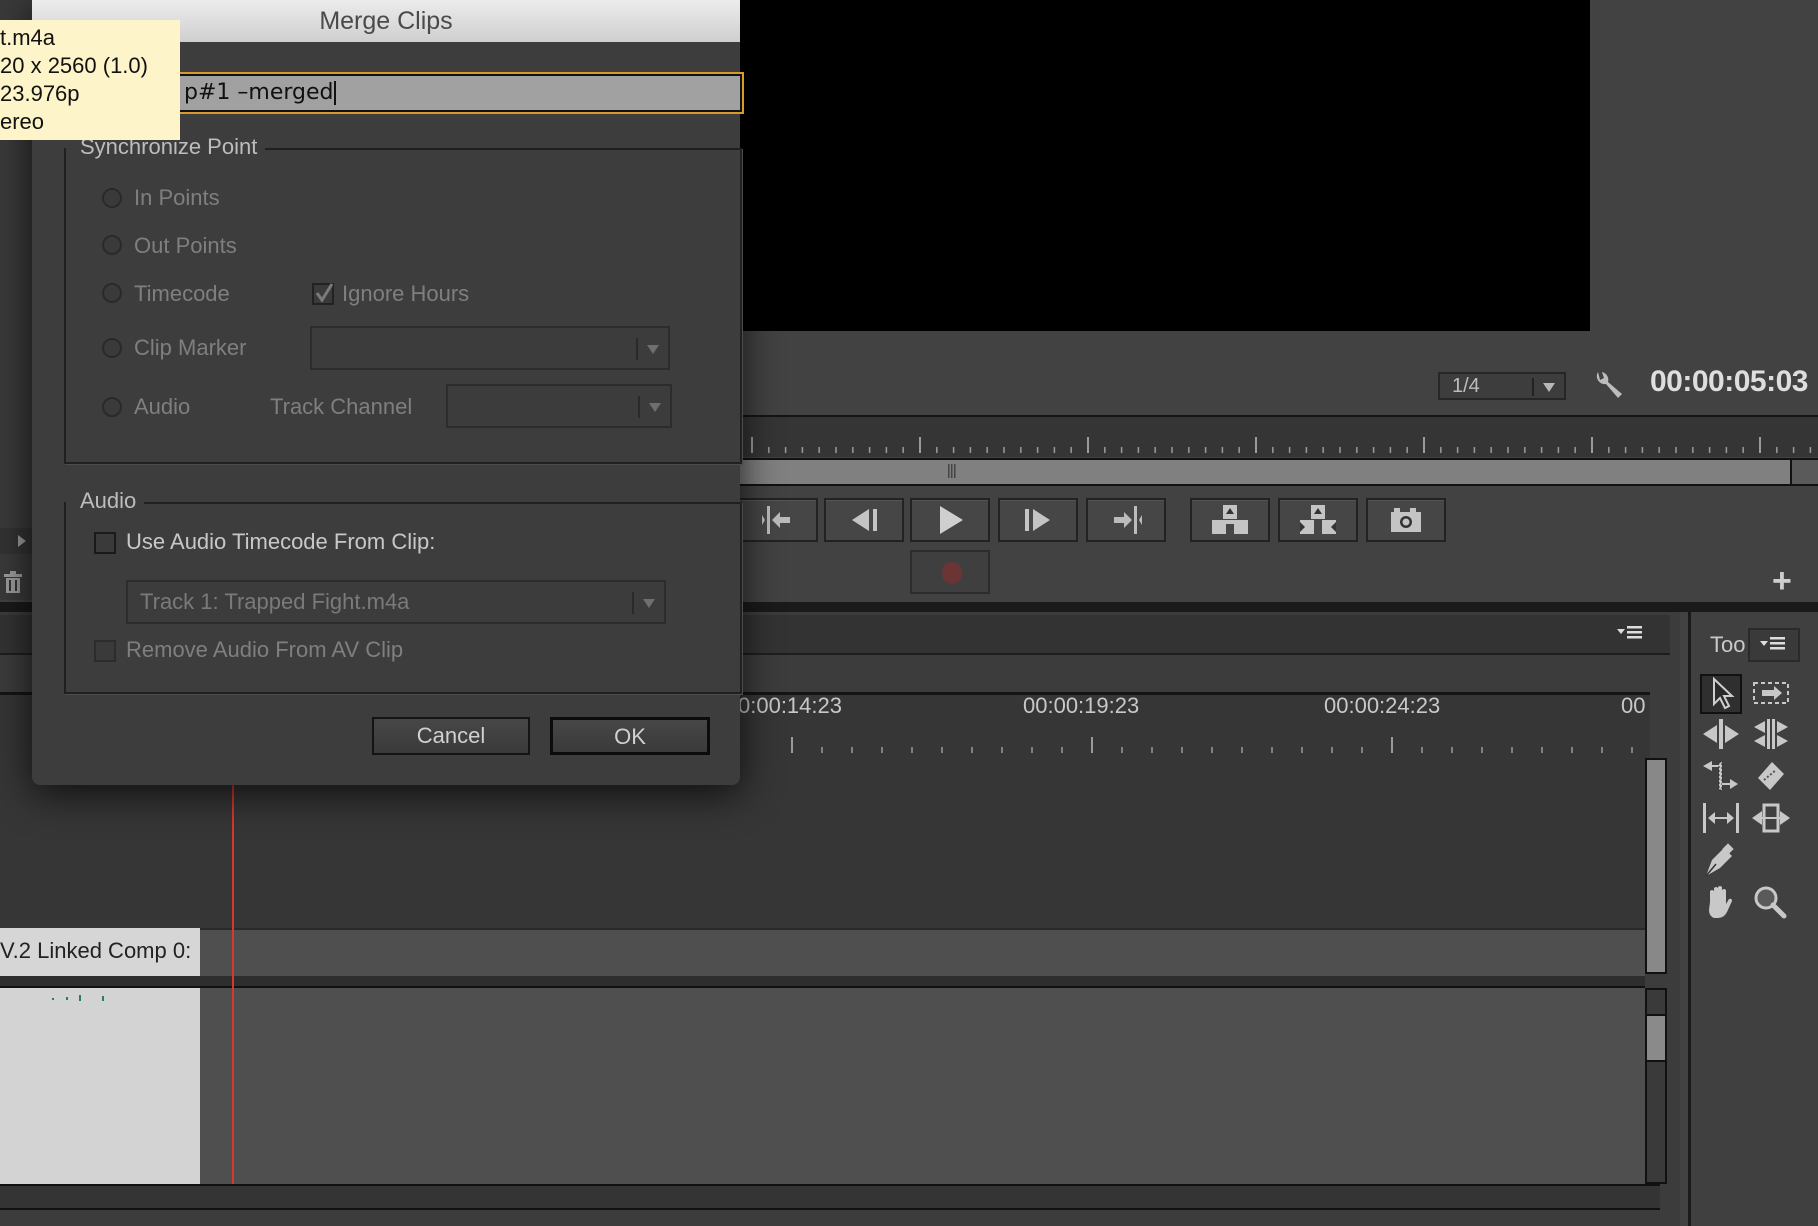 Image resolution: width=1818 pixels, height=1226 pixels. I want to click on expand-arrow-button, so click(16, 541).